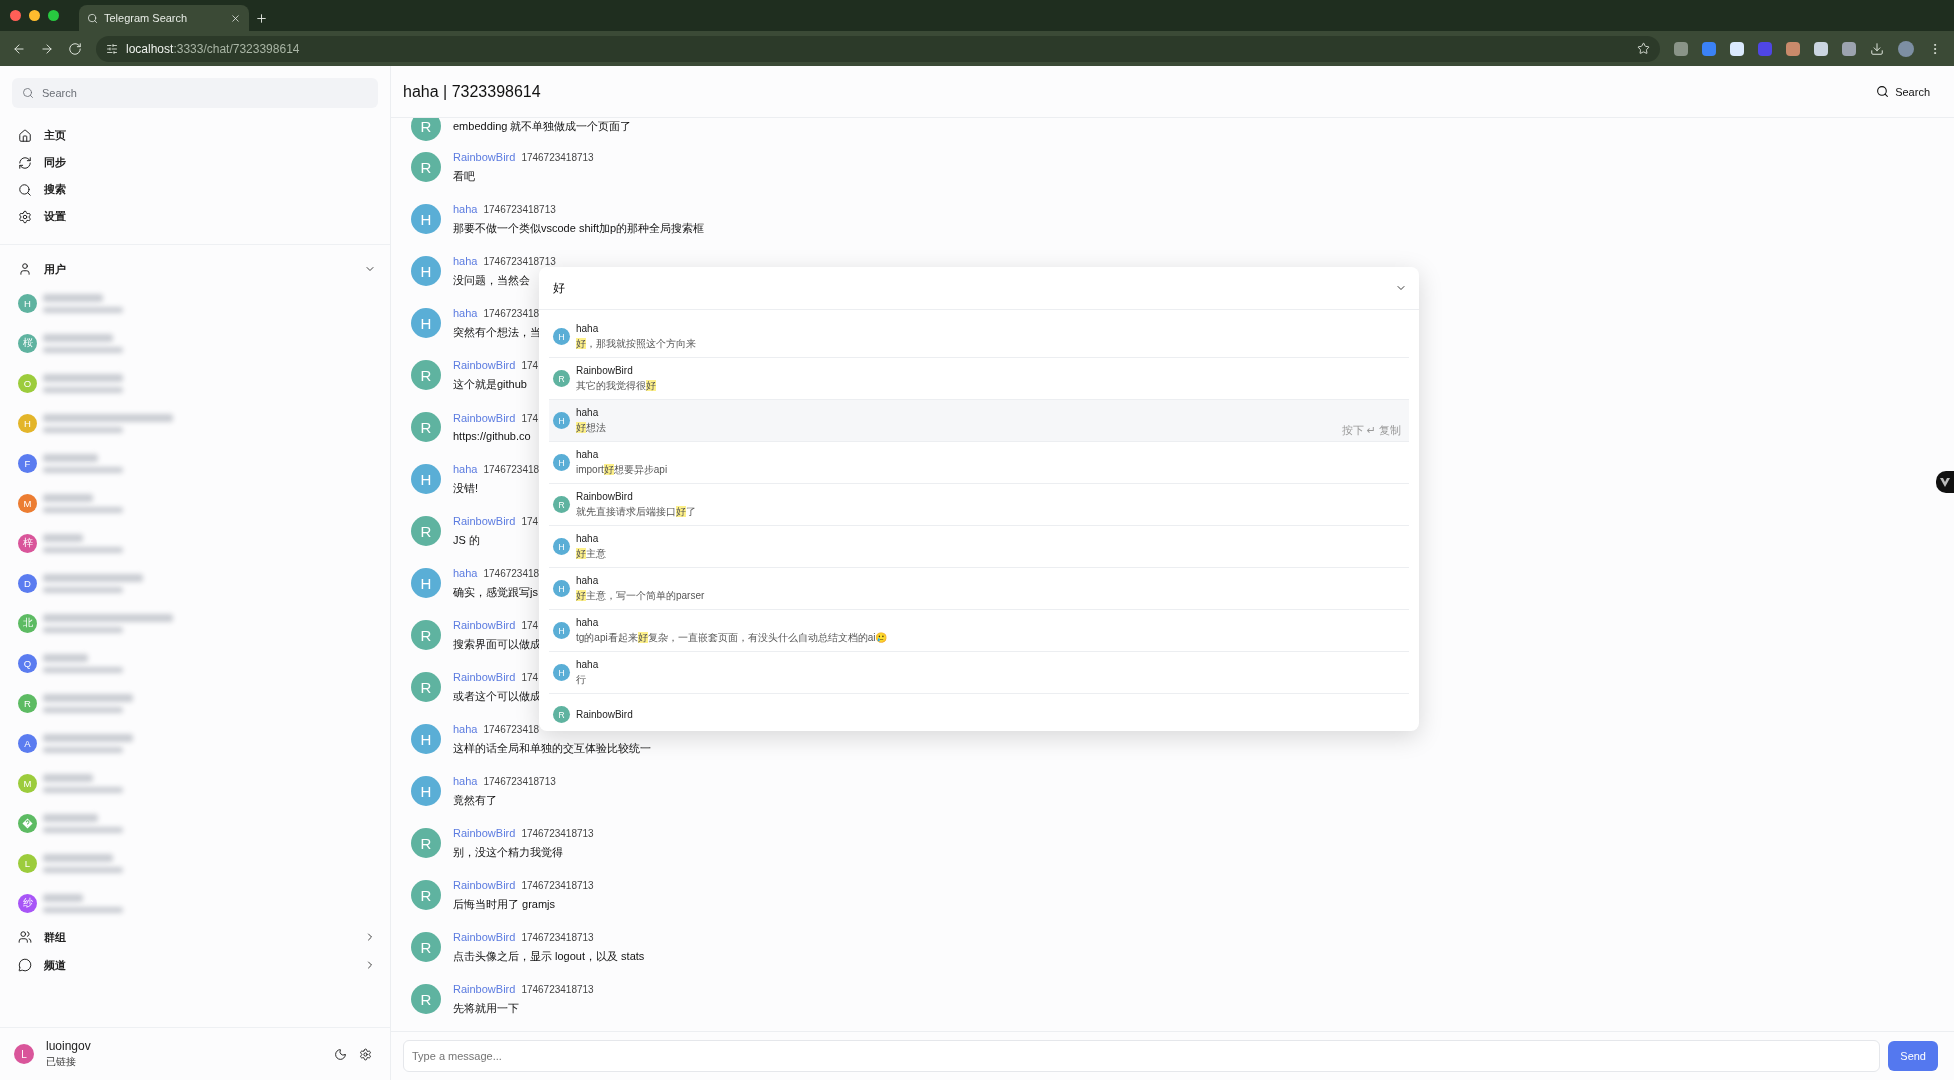 The height and width of the screenshot is (1080, 1954). I want to click on minimize-window-icon, so click(34, 15).